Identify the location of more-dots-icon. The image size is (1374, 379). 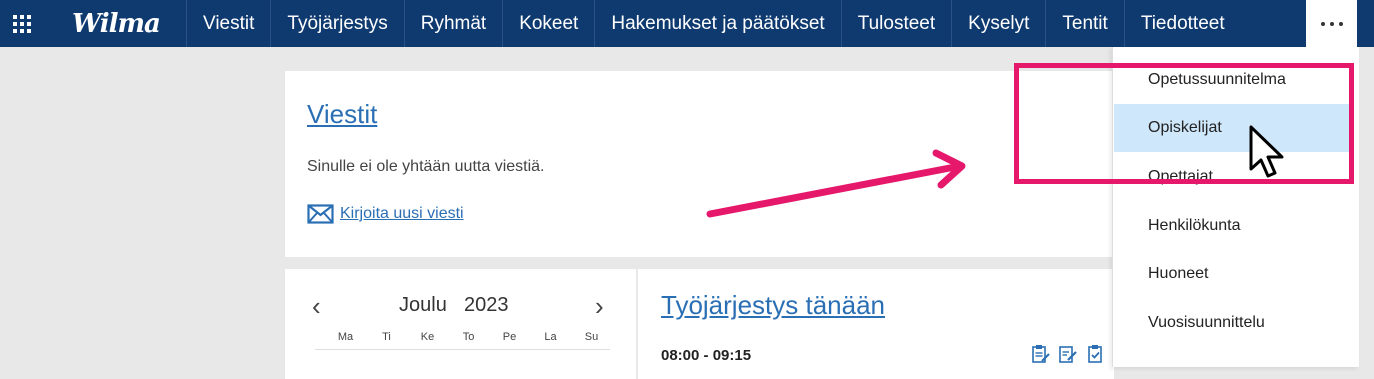
(1322, 23).